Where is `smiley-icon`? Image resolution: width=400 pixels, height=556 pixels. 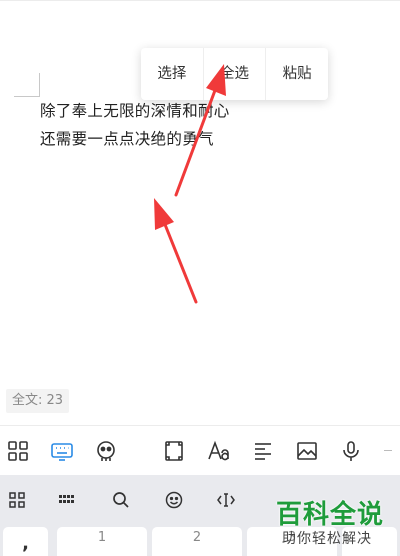
smiley-icon is located at coordinates (174, 500).